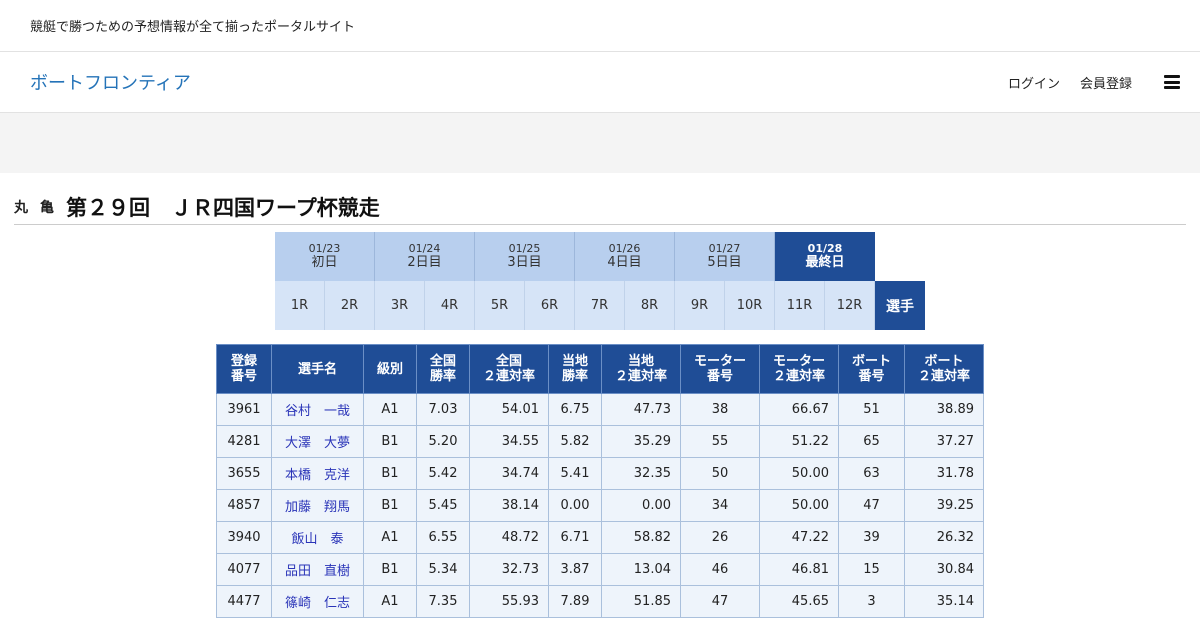  I want to click on race-tab: 4R, so click(450, 305).